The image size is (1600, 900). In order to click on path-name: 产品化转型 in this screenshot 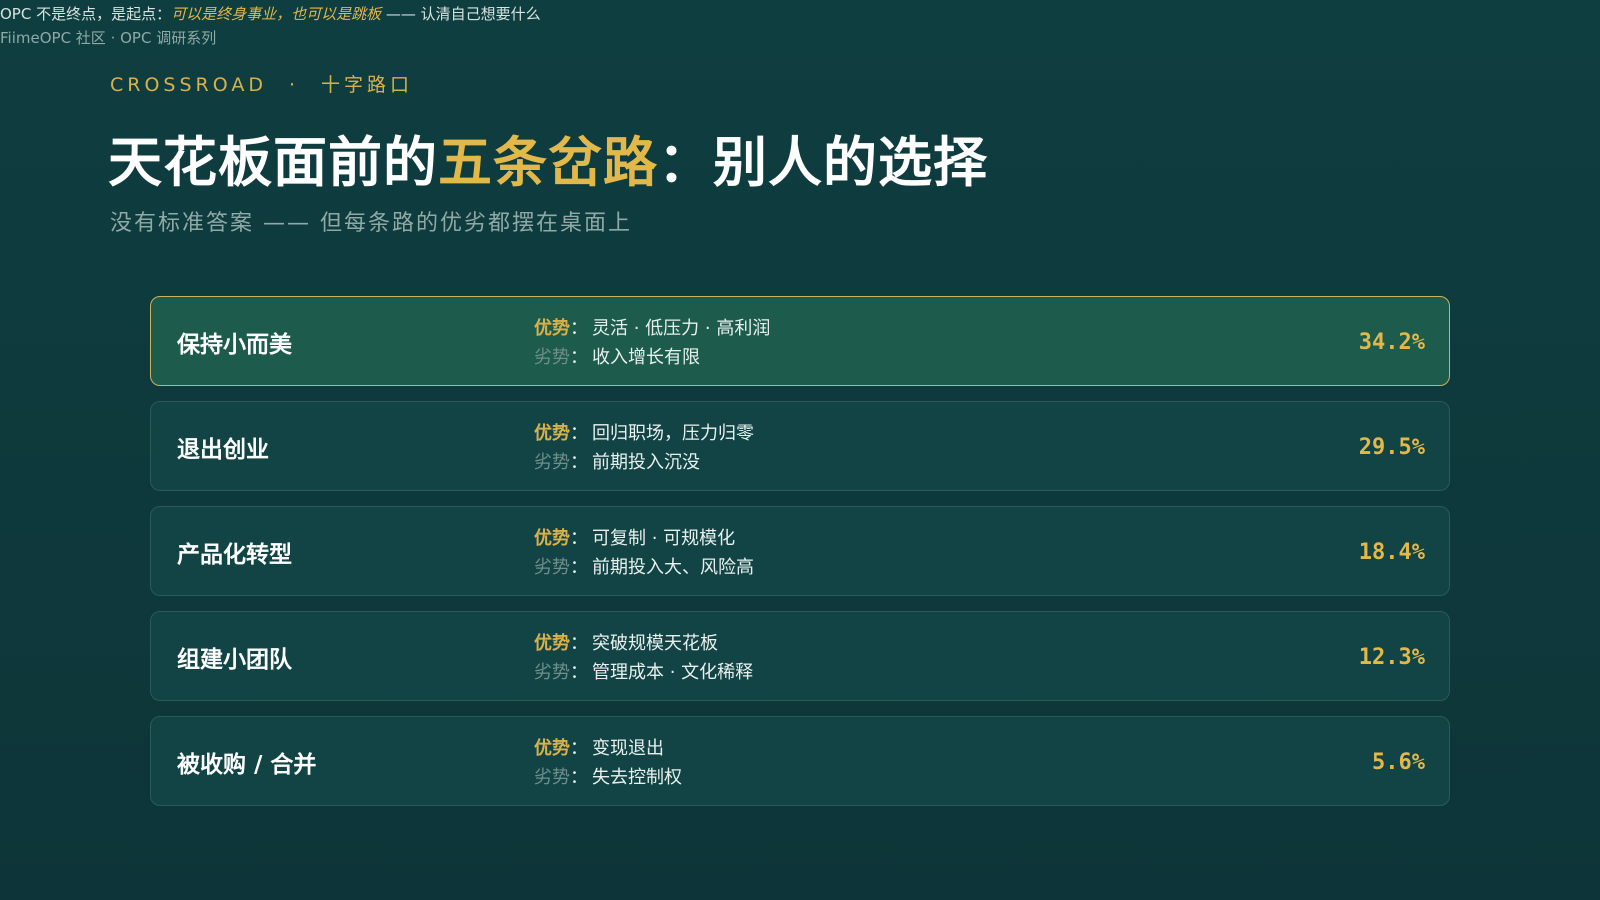, I will do `click(234, 555)`.